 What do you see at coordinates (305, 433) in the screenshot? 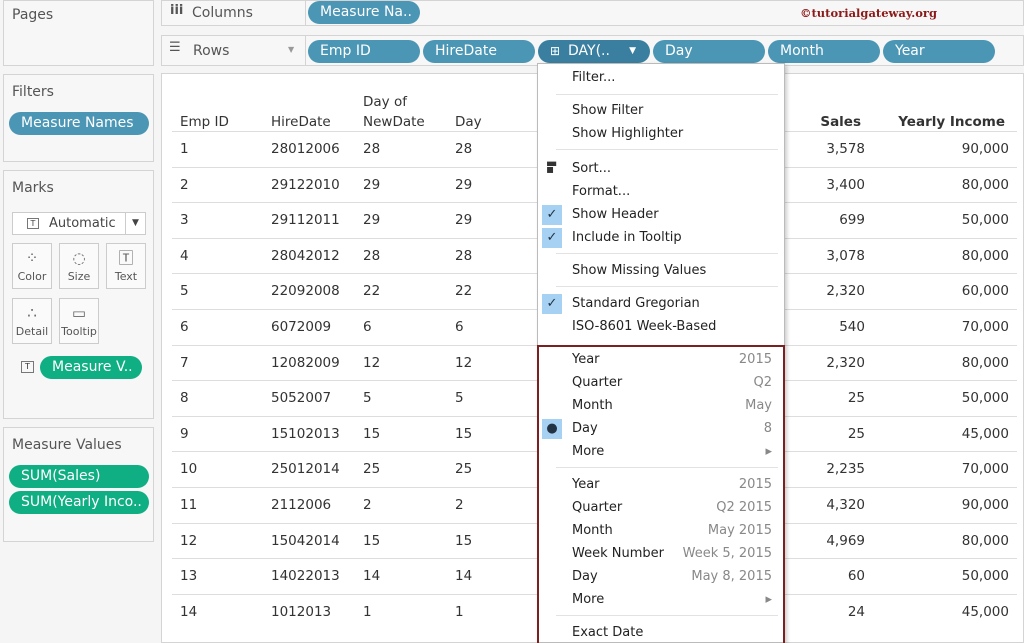
I see `table-cell: 15102013` at bounding box center [305, 433].